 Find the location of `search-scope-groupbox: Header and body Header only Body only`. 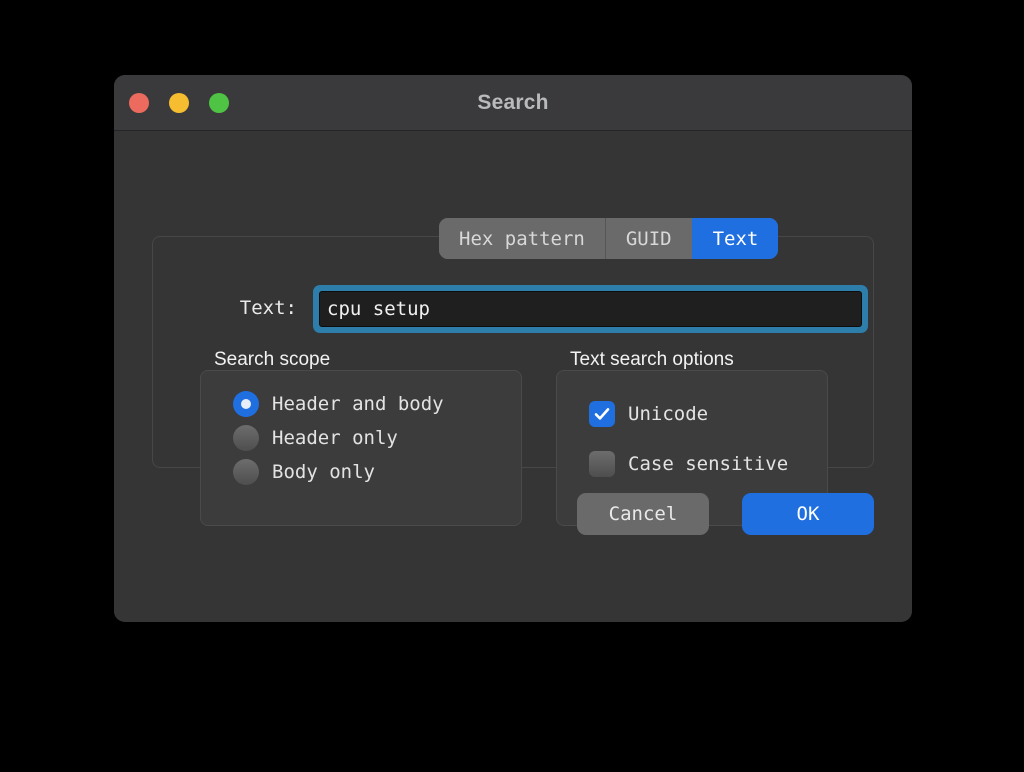

search-scope-groupbox: Header and body Header only Body only is located at coordinates (361, 448).